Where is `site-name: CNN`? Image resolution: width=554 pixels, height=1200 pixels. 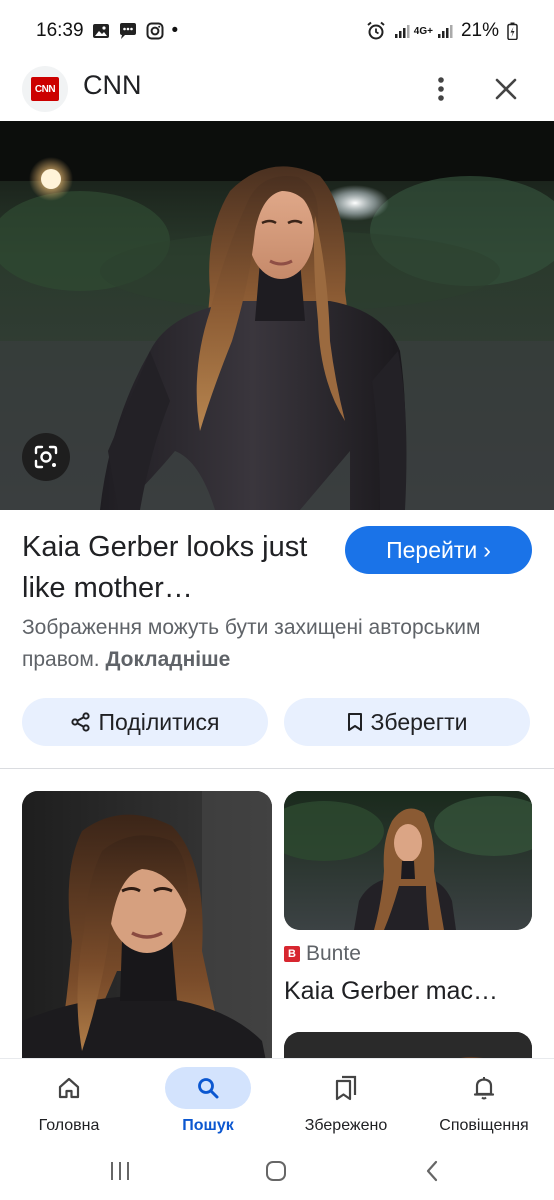
site-name: CNN is located at coordinates (112, 85).